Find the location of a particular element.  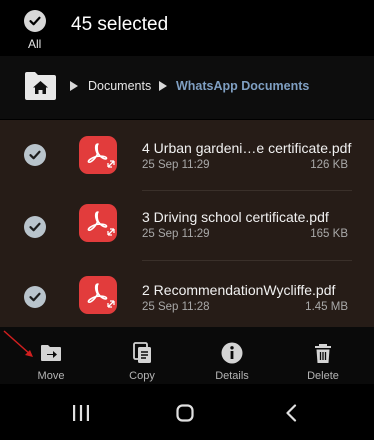

copy-button: Copy is located at coordinates (142, 361).